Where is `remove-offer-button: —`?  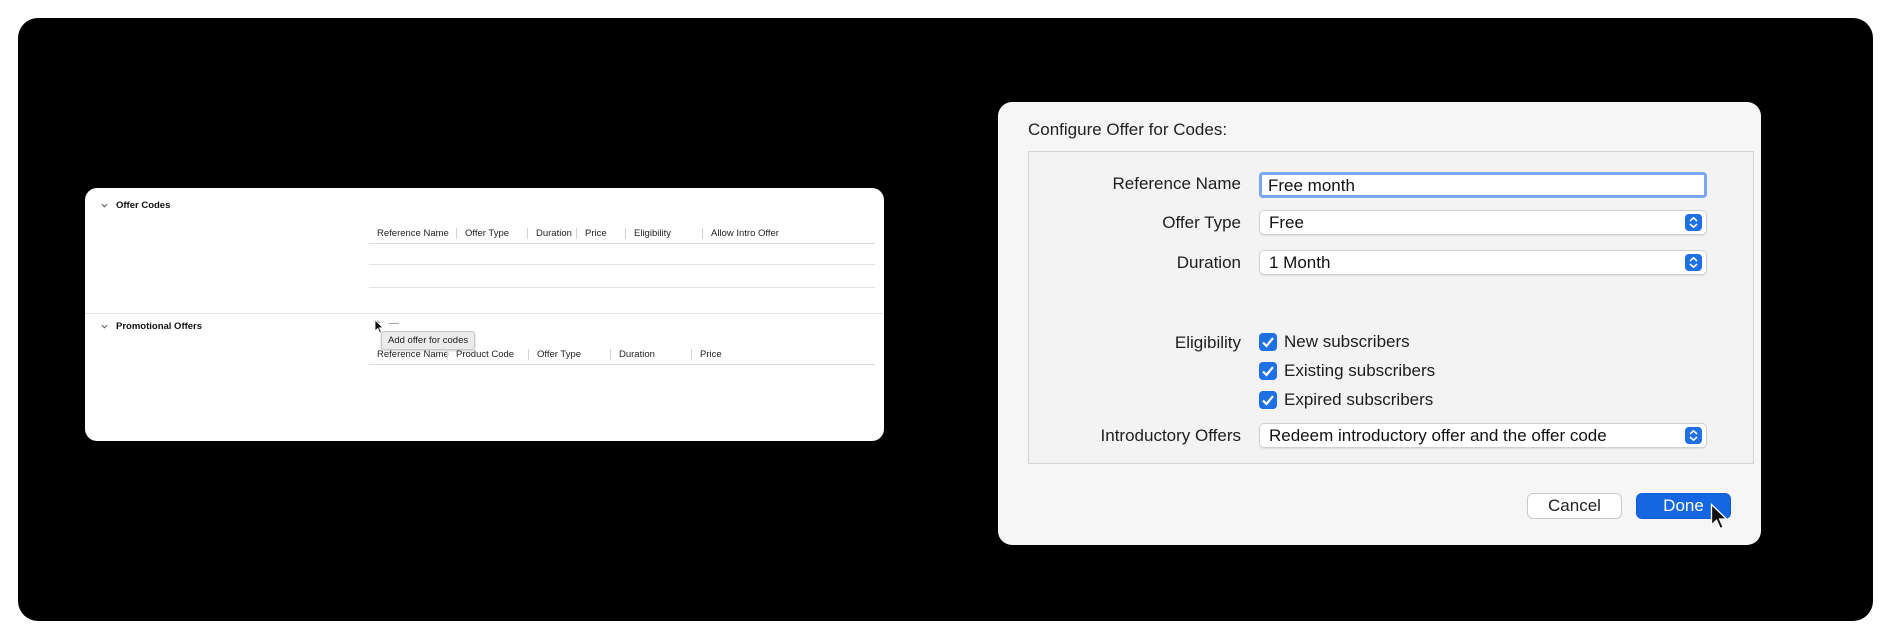
remove-offer-button: — is located at coordinates (394, 323).